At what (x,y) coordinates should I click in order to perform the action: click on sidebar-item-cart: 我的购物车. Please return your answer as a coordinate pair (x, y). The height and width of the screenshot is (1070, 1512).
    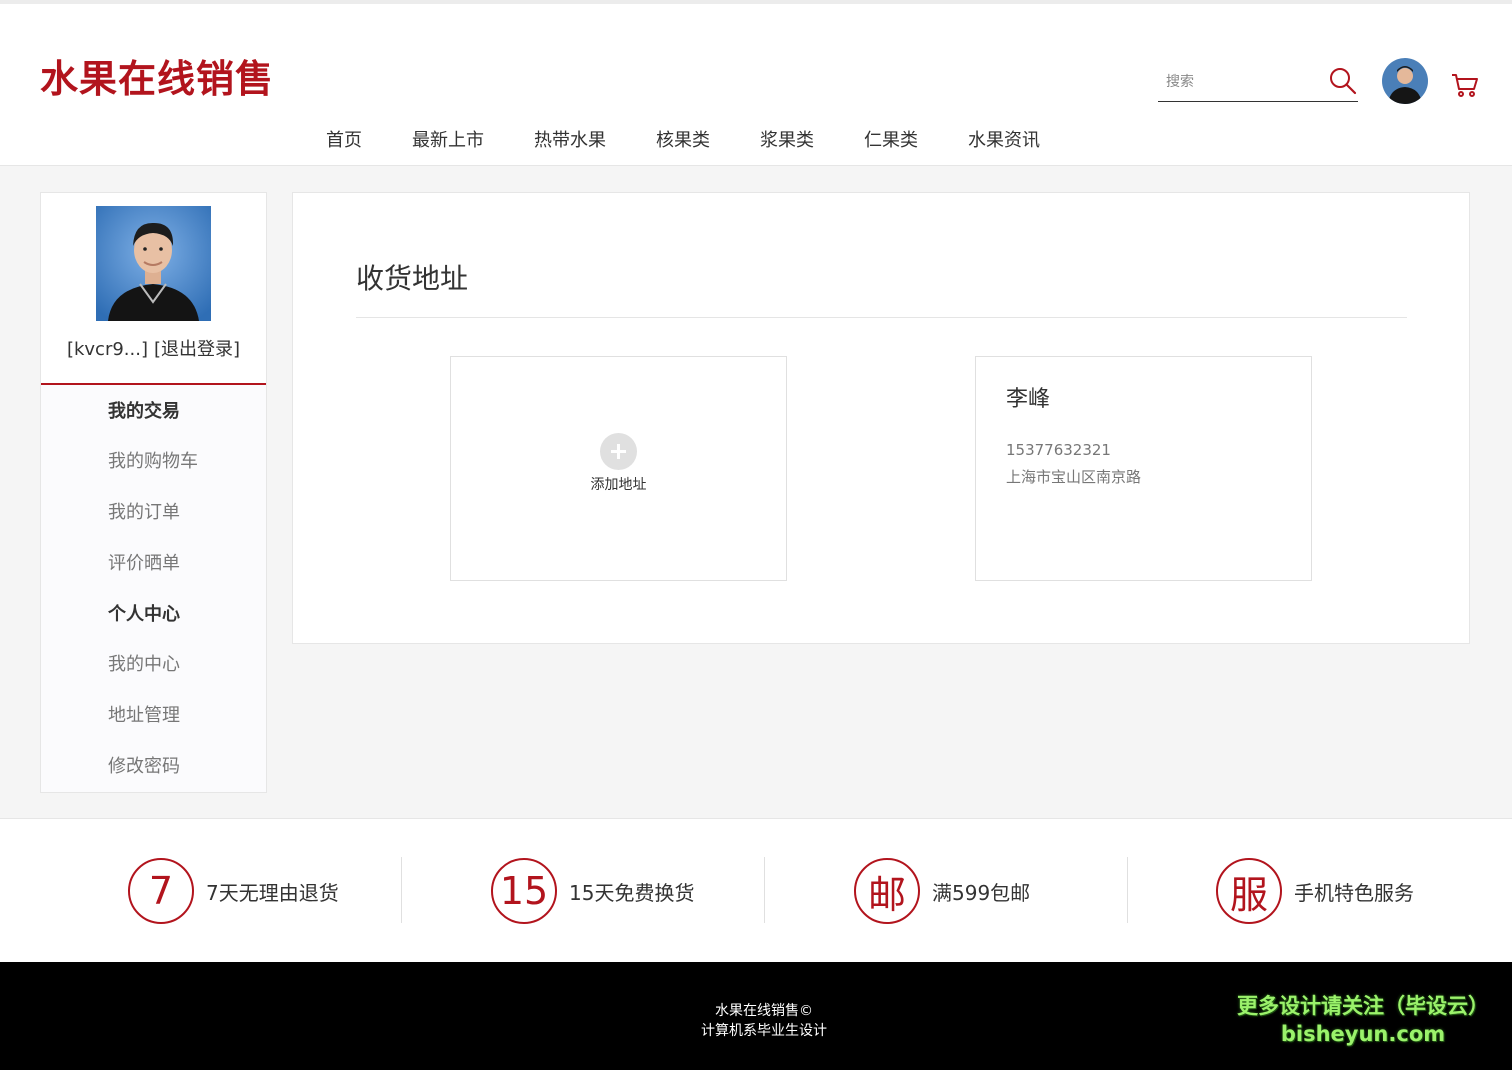
    Looking at the image, I should click on (153, 473).